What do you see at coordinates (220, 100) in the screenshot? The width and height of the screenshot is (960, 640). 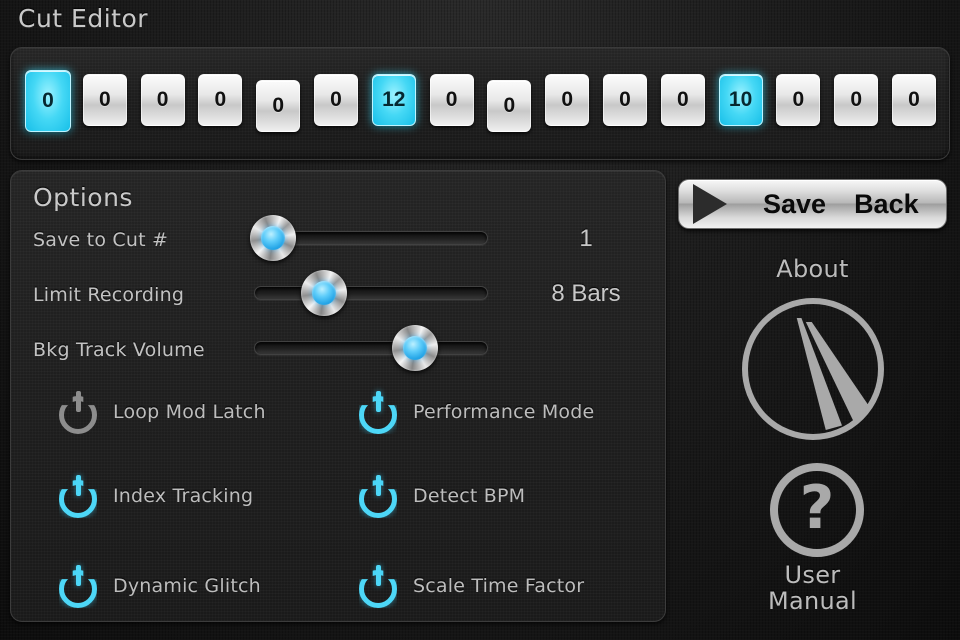 I see `cut-slot-4: 0` at bounding box center [220, 100].